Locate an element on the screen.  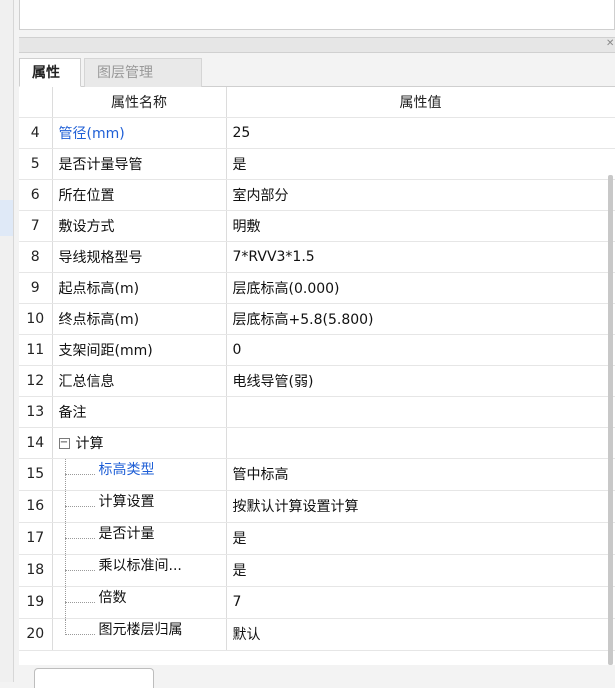
row-number: 13 is located at coordinates (36, 412).